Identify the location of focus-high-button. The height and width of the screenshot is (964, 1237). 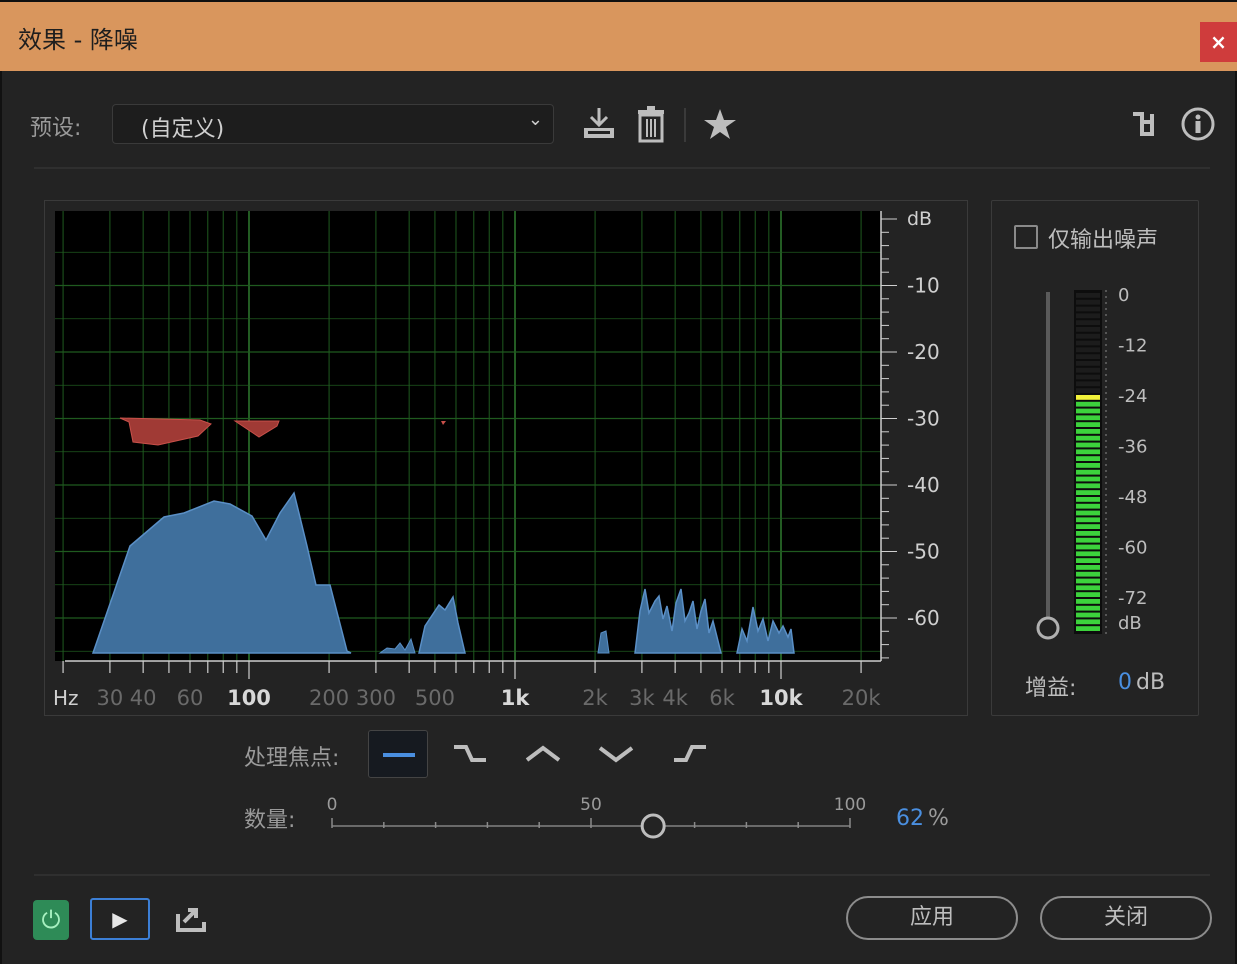
(690, 754).